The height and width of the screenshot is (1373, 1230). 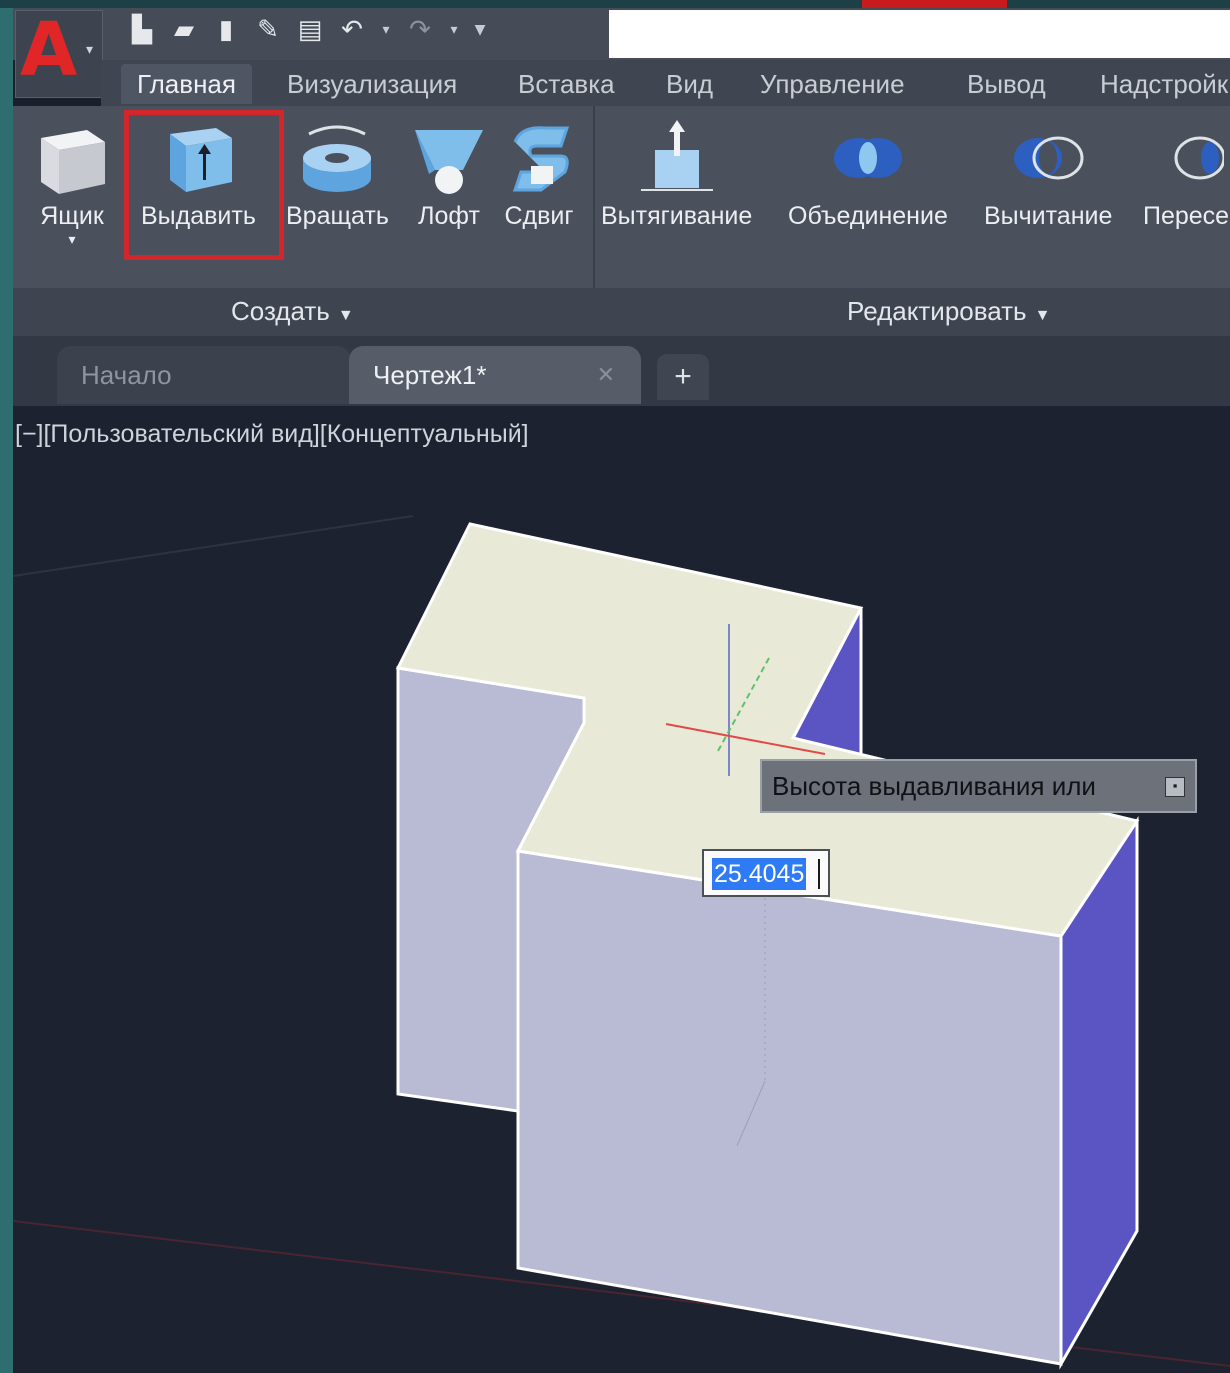 I want to click on intersect-label: Пересе, so click(x=1186, y=216).